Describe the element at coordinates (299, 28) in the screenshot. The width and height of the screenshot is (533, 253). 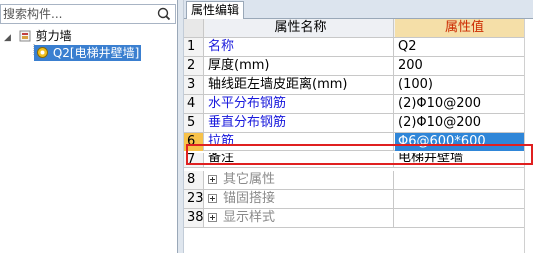
I see `property-name-header: 属性名称` at that location.